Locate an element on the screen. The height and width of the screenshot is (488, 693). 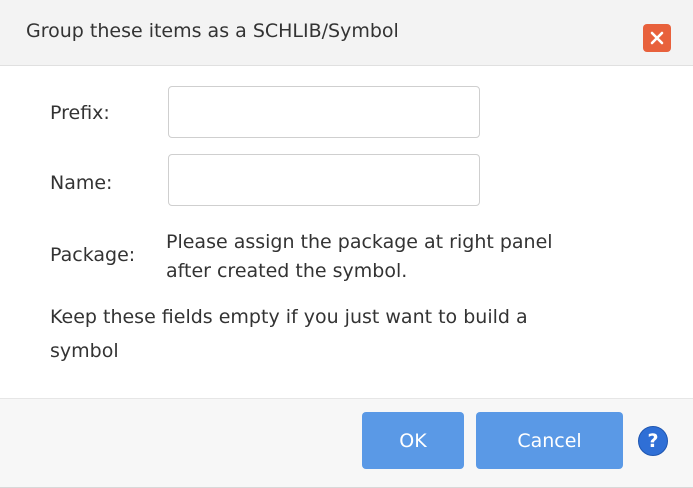
ok-button: OK is located at coordinates (413, 440).